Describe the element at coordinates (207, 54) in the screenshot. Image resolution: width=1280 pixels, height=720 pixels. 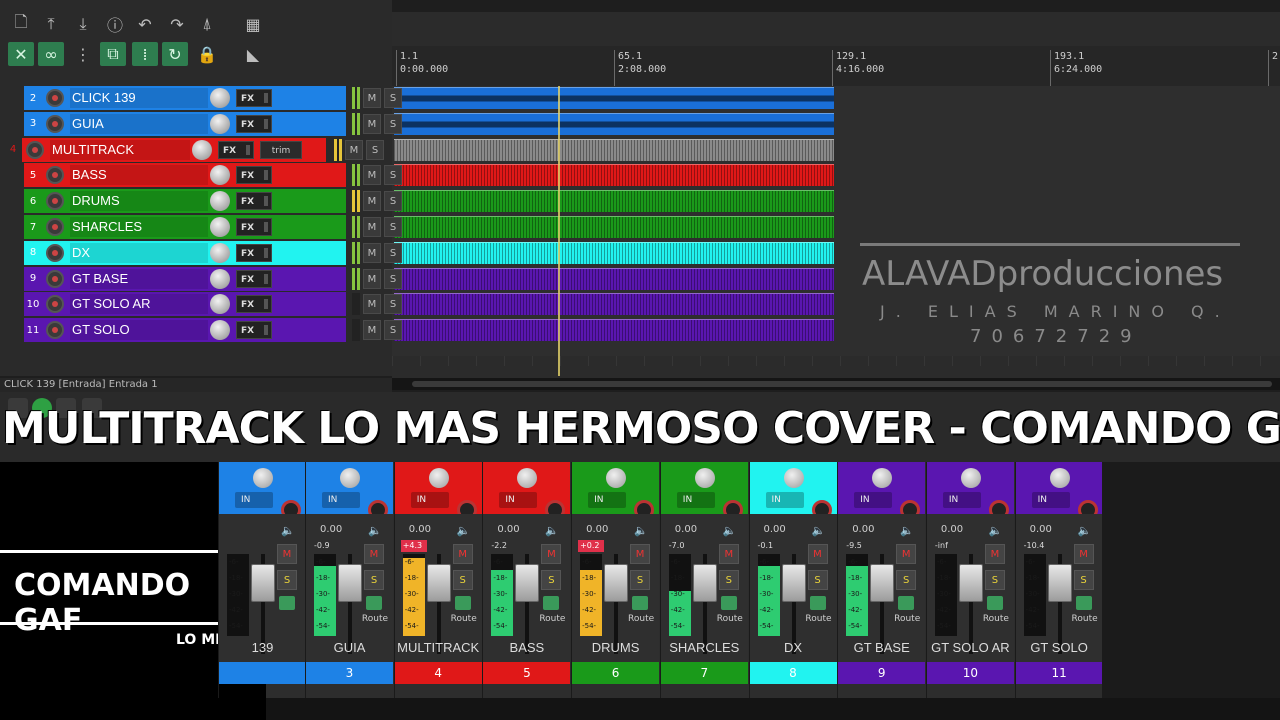
I see `lock-icon: 🔒` at that location.